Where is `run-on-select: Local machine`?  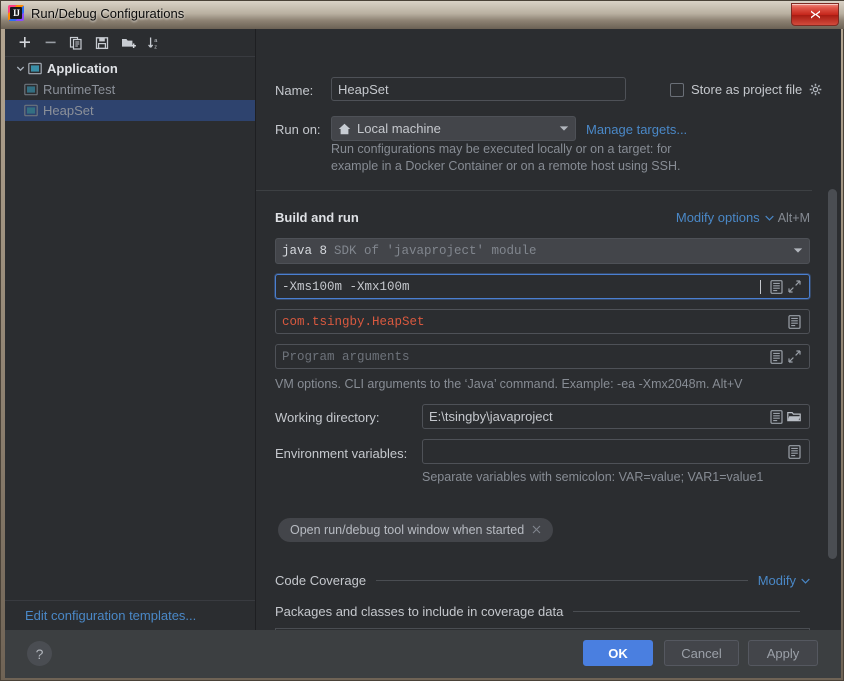
run-on-select: Local machine is located at coordinates (453, 128).